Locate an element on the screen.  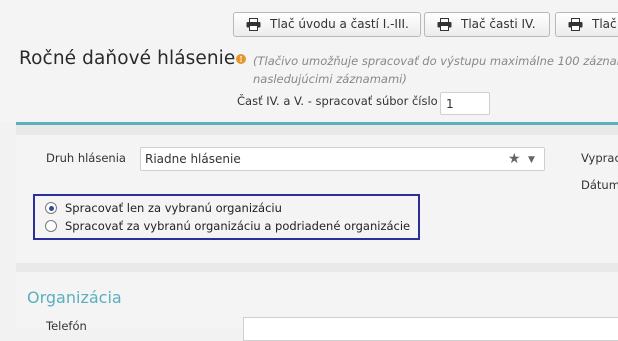
radio-button-unchecked is located at coordinates (51, 226).